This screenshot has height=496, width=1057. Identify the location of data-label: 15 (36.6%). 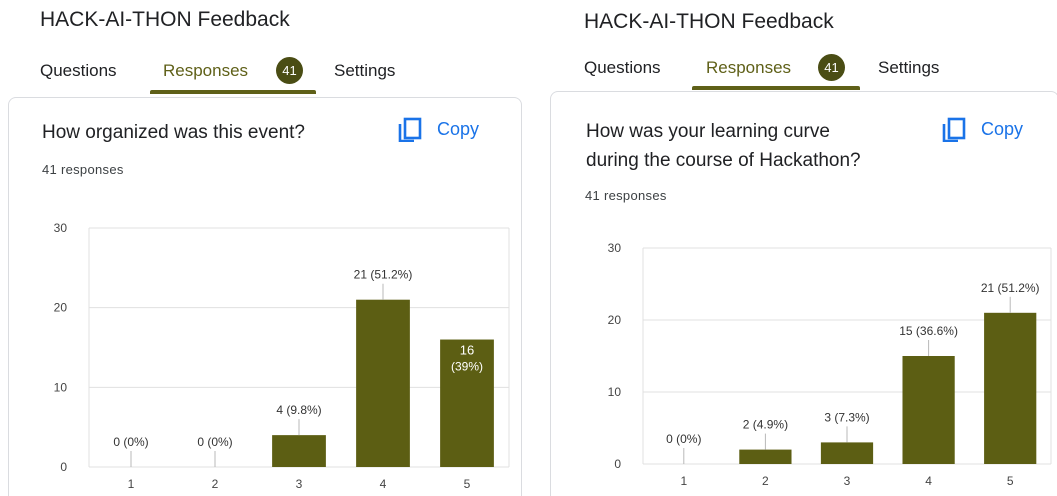
(928, 331).